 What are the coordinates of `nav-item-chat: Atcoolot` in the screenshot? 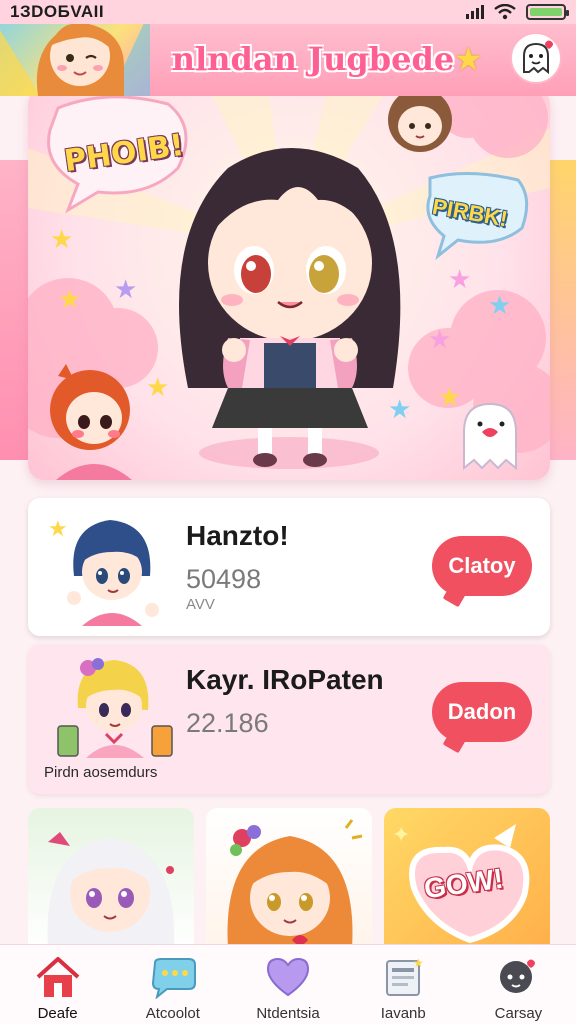 It's located at (172, 984).